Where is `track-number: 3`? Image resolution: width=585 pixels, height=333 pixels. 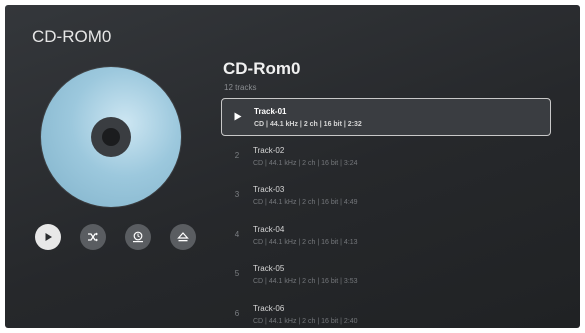
track-number: 3 is located at coordinates (237, 195).